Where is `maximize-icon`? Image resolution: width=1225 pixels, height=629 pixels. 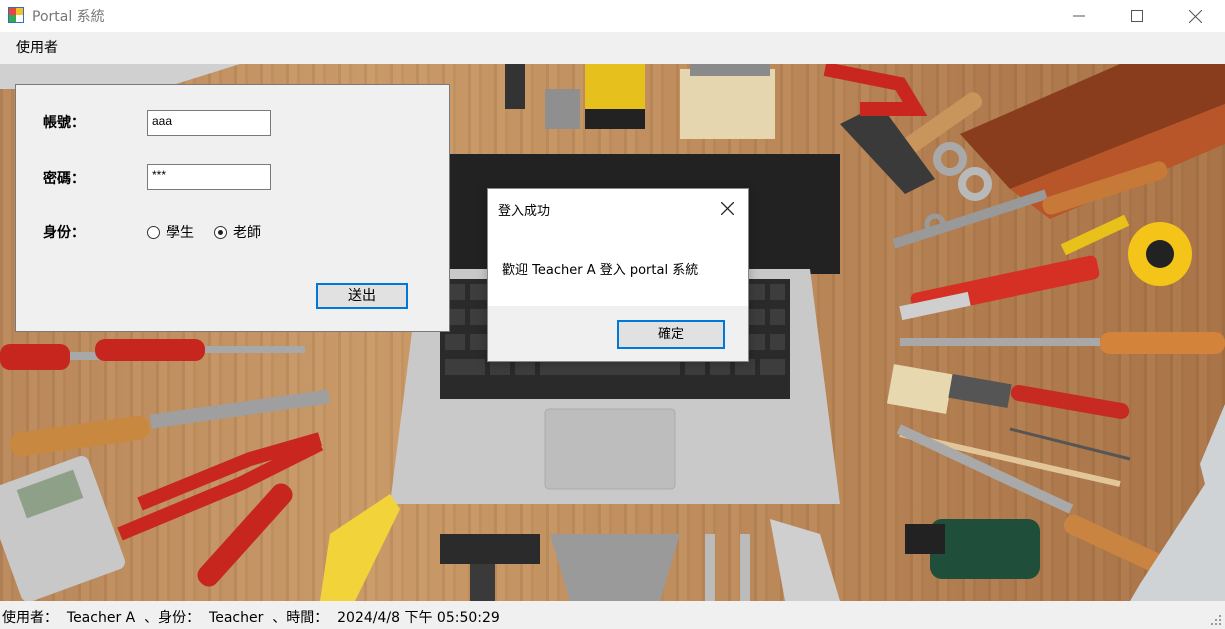 maximize-icon is located at coordinates (1137, 16).